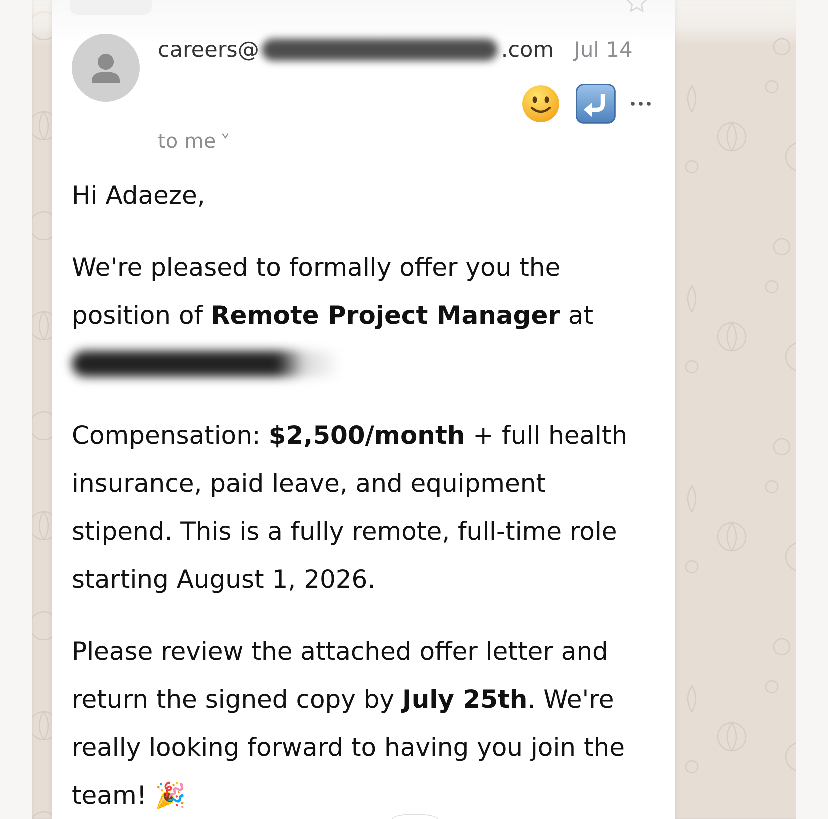 This screenshot has height=819, width=828. I want to click on sender-address: careers@, so click(209, 50).